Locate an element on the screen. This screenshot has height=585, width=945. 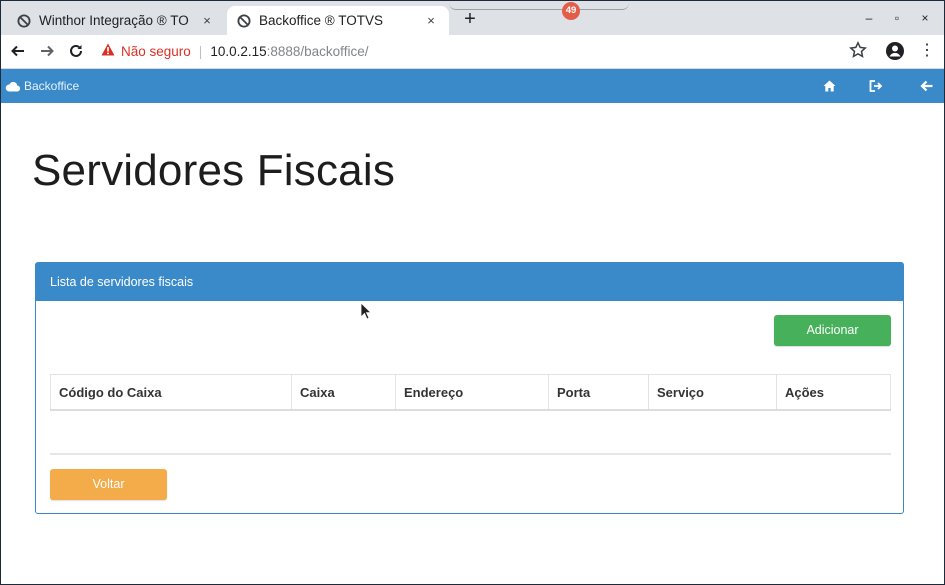
column-header-servico: Serviço is located at coordinates (712, 392).